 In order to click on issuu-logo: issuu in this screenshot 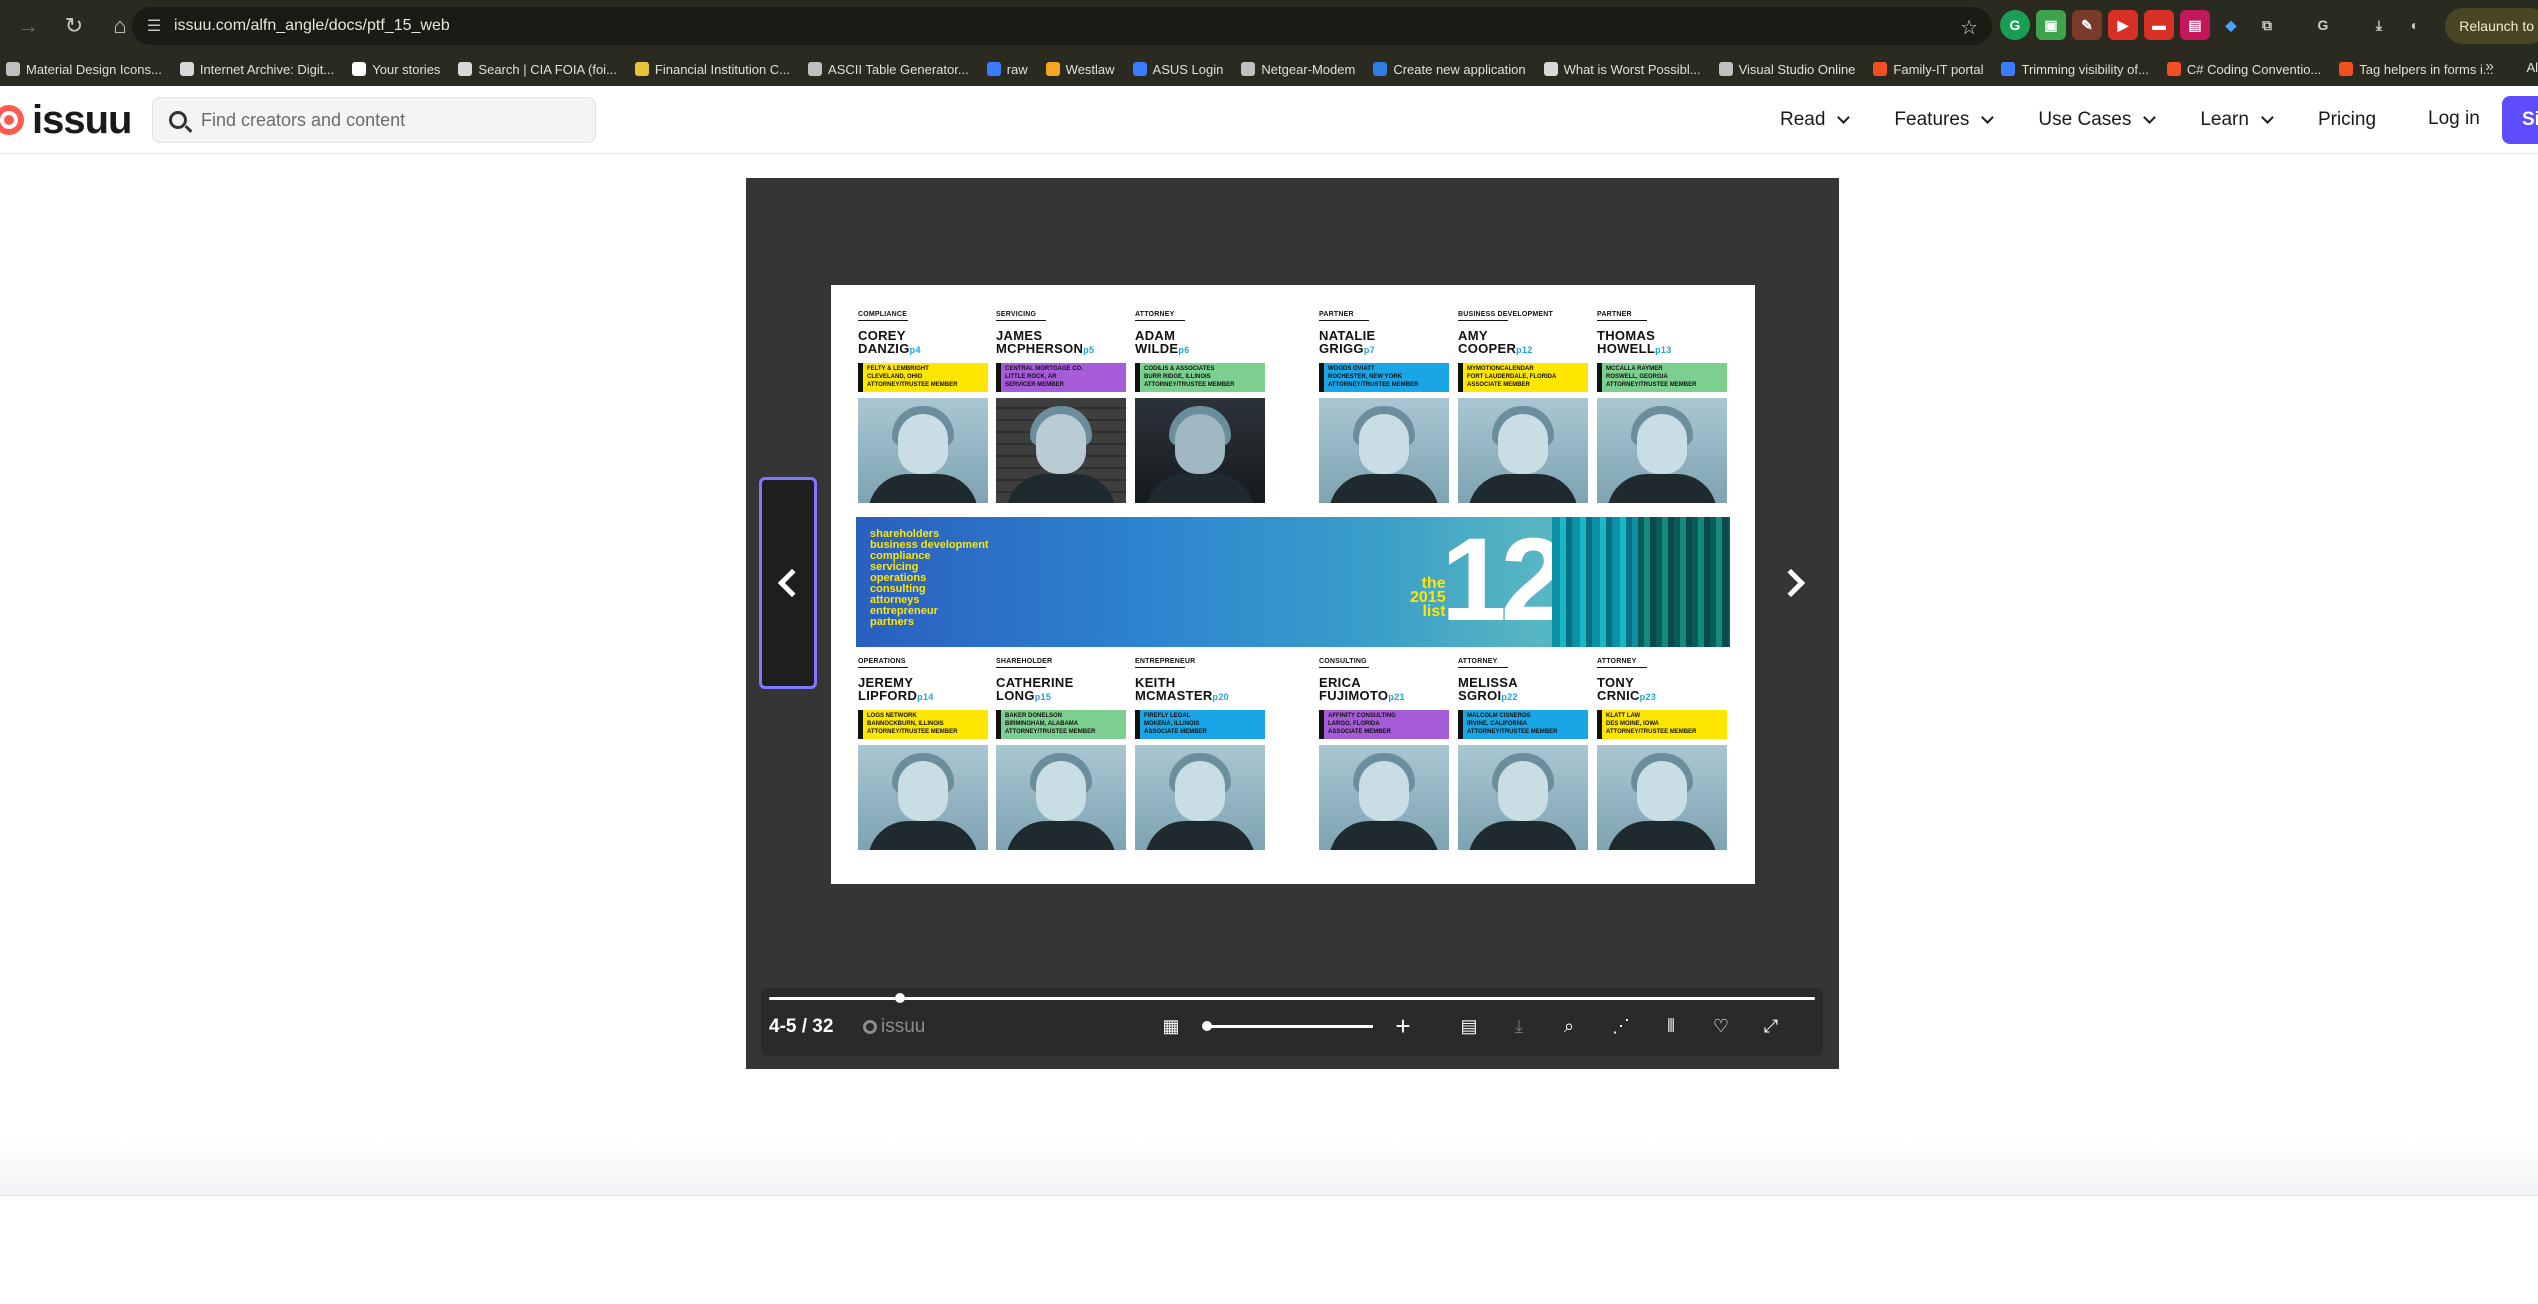, I will do `click(66, 120)`.